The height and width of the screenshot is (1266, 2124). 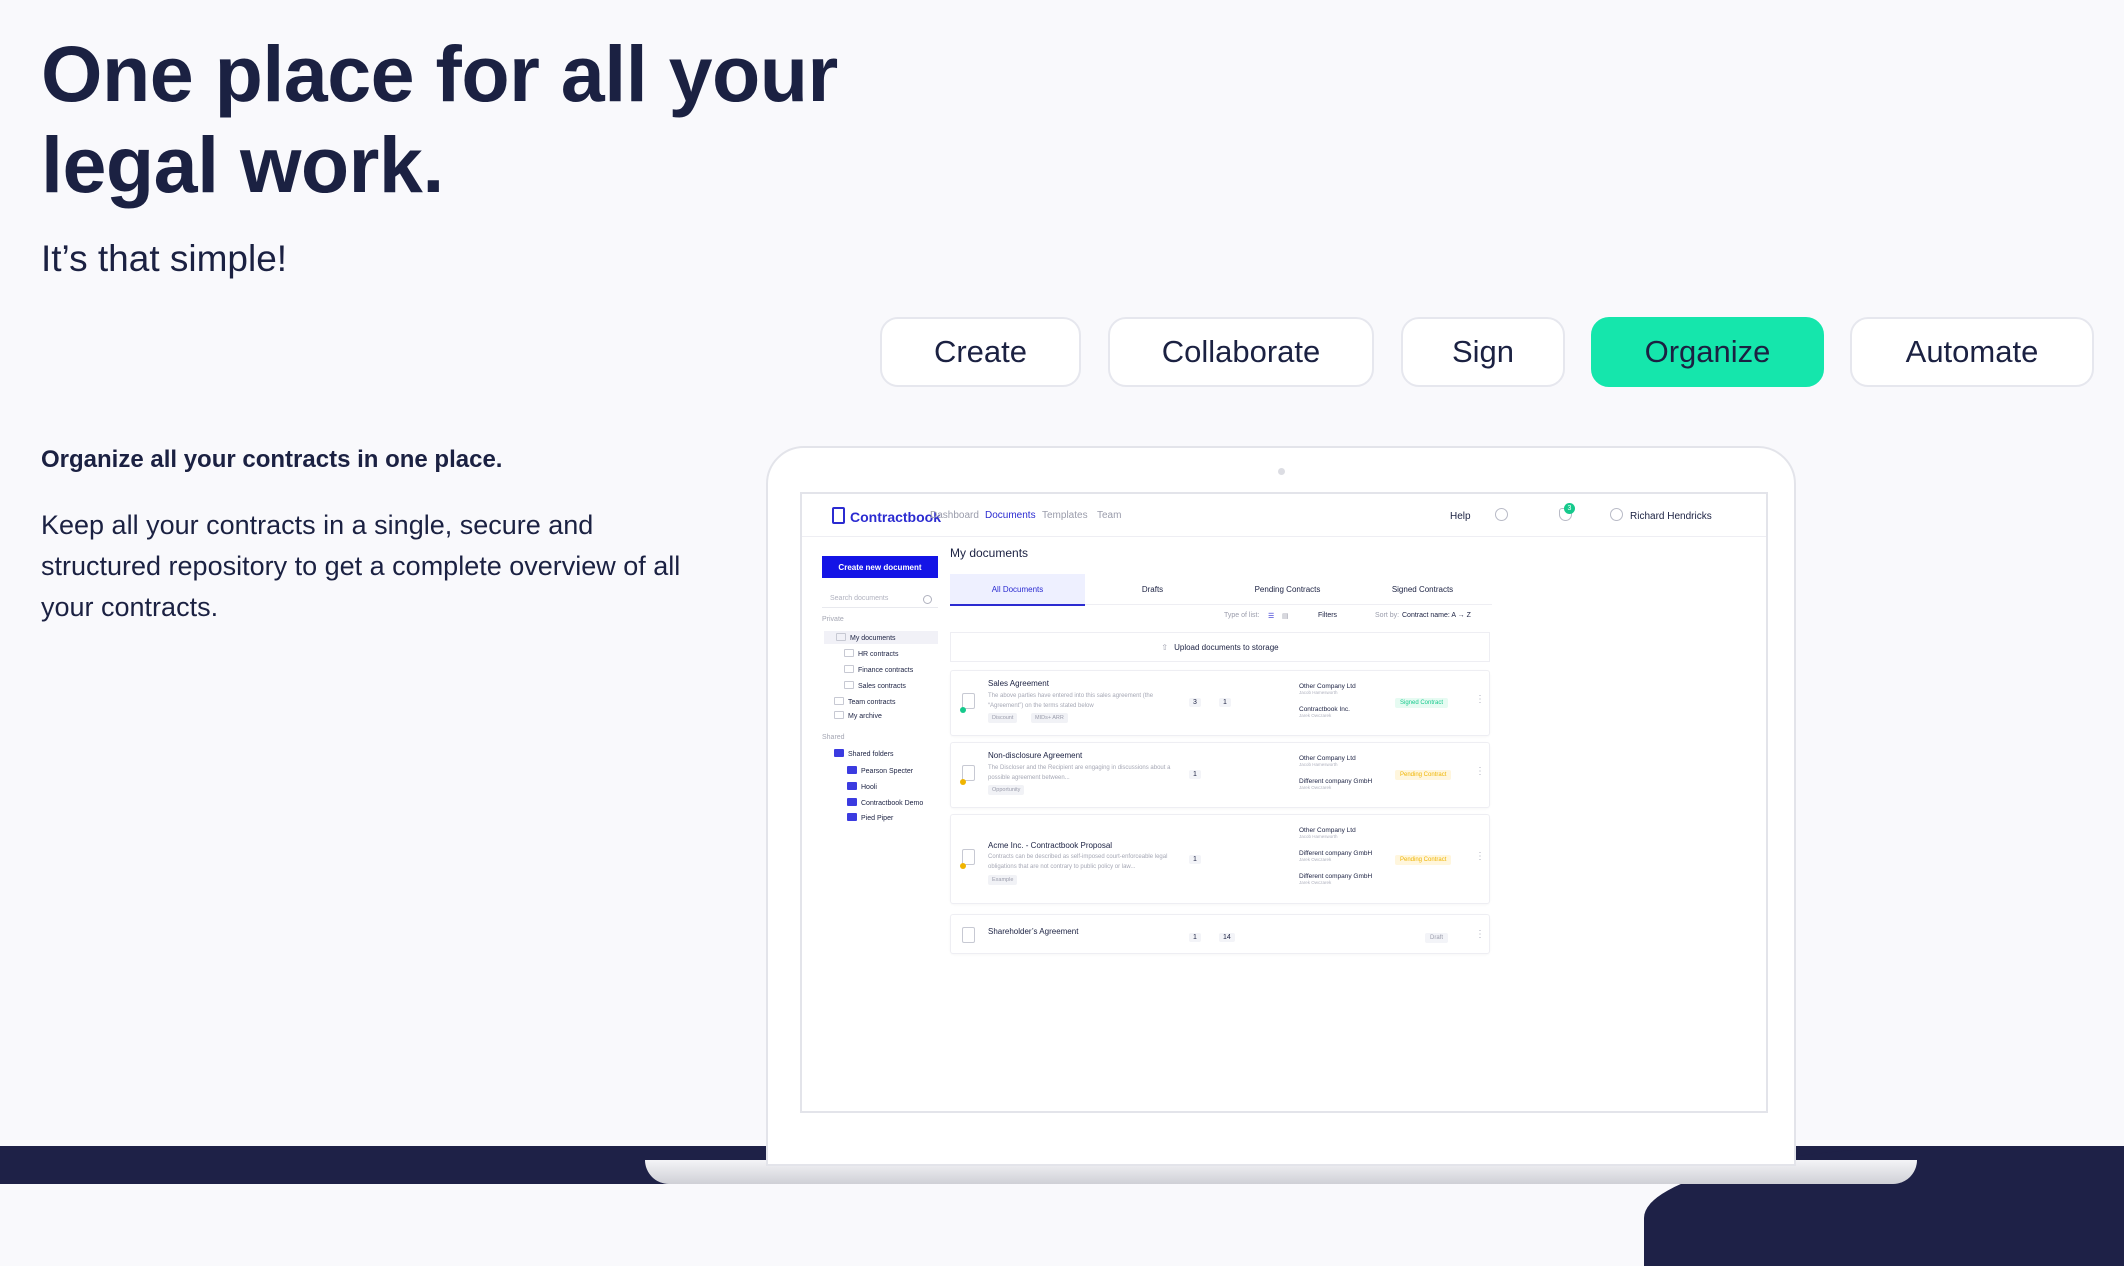 I want to click on tree-contractbook-demo: Contractbook Demo, so click(x=885, y=802).